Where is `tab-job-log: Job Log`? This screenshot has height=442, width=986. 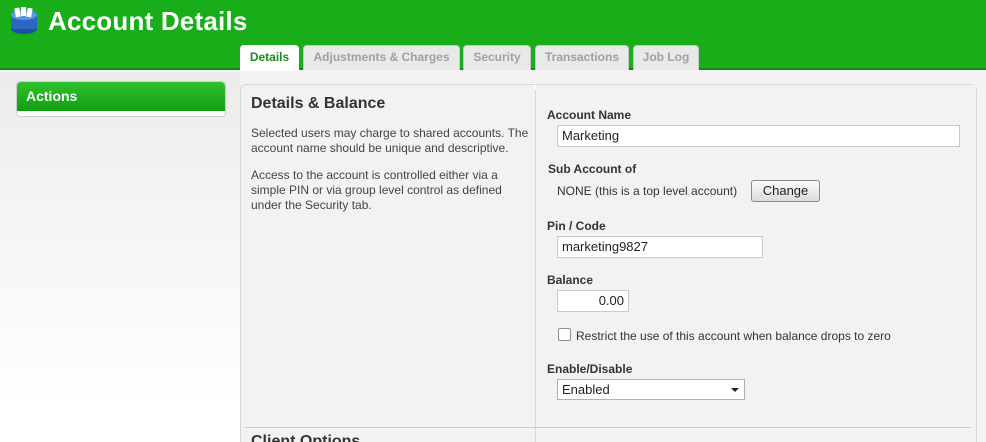 tab-job-log: Job Log is located at coordinates (666, 57).